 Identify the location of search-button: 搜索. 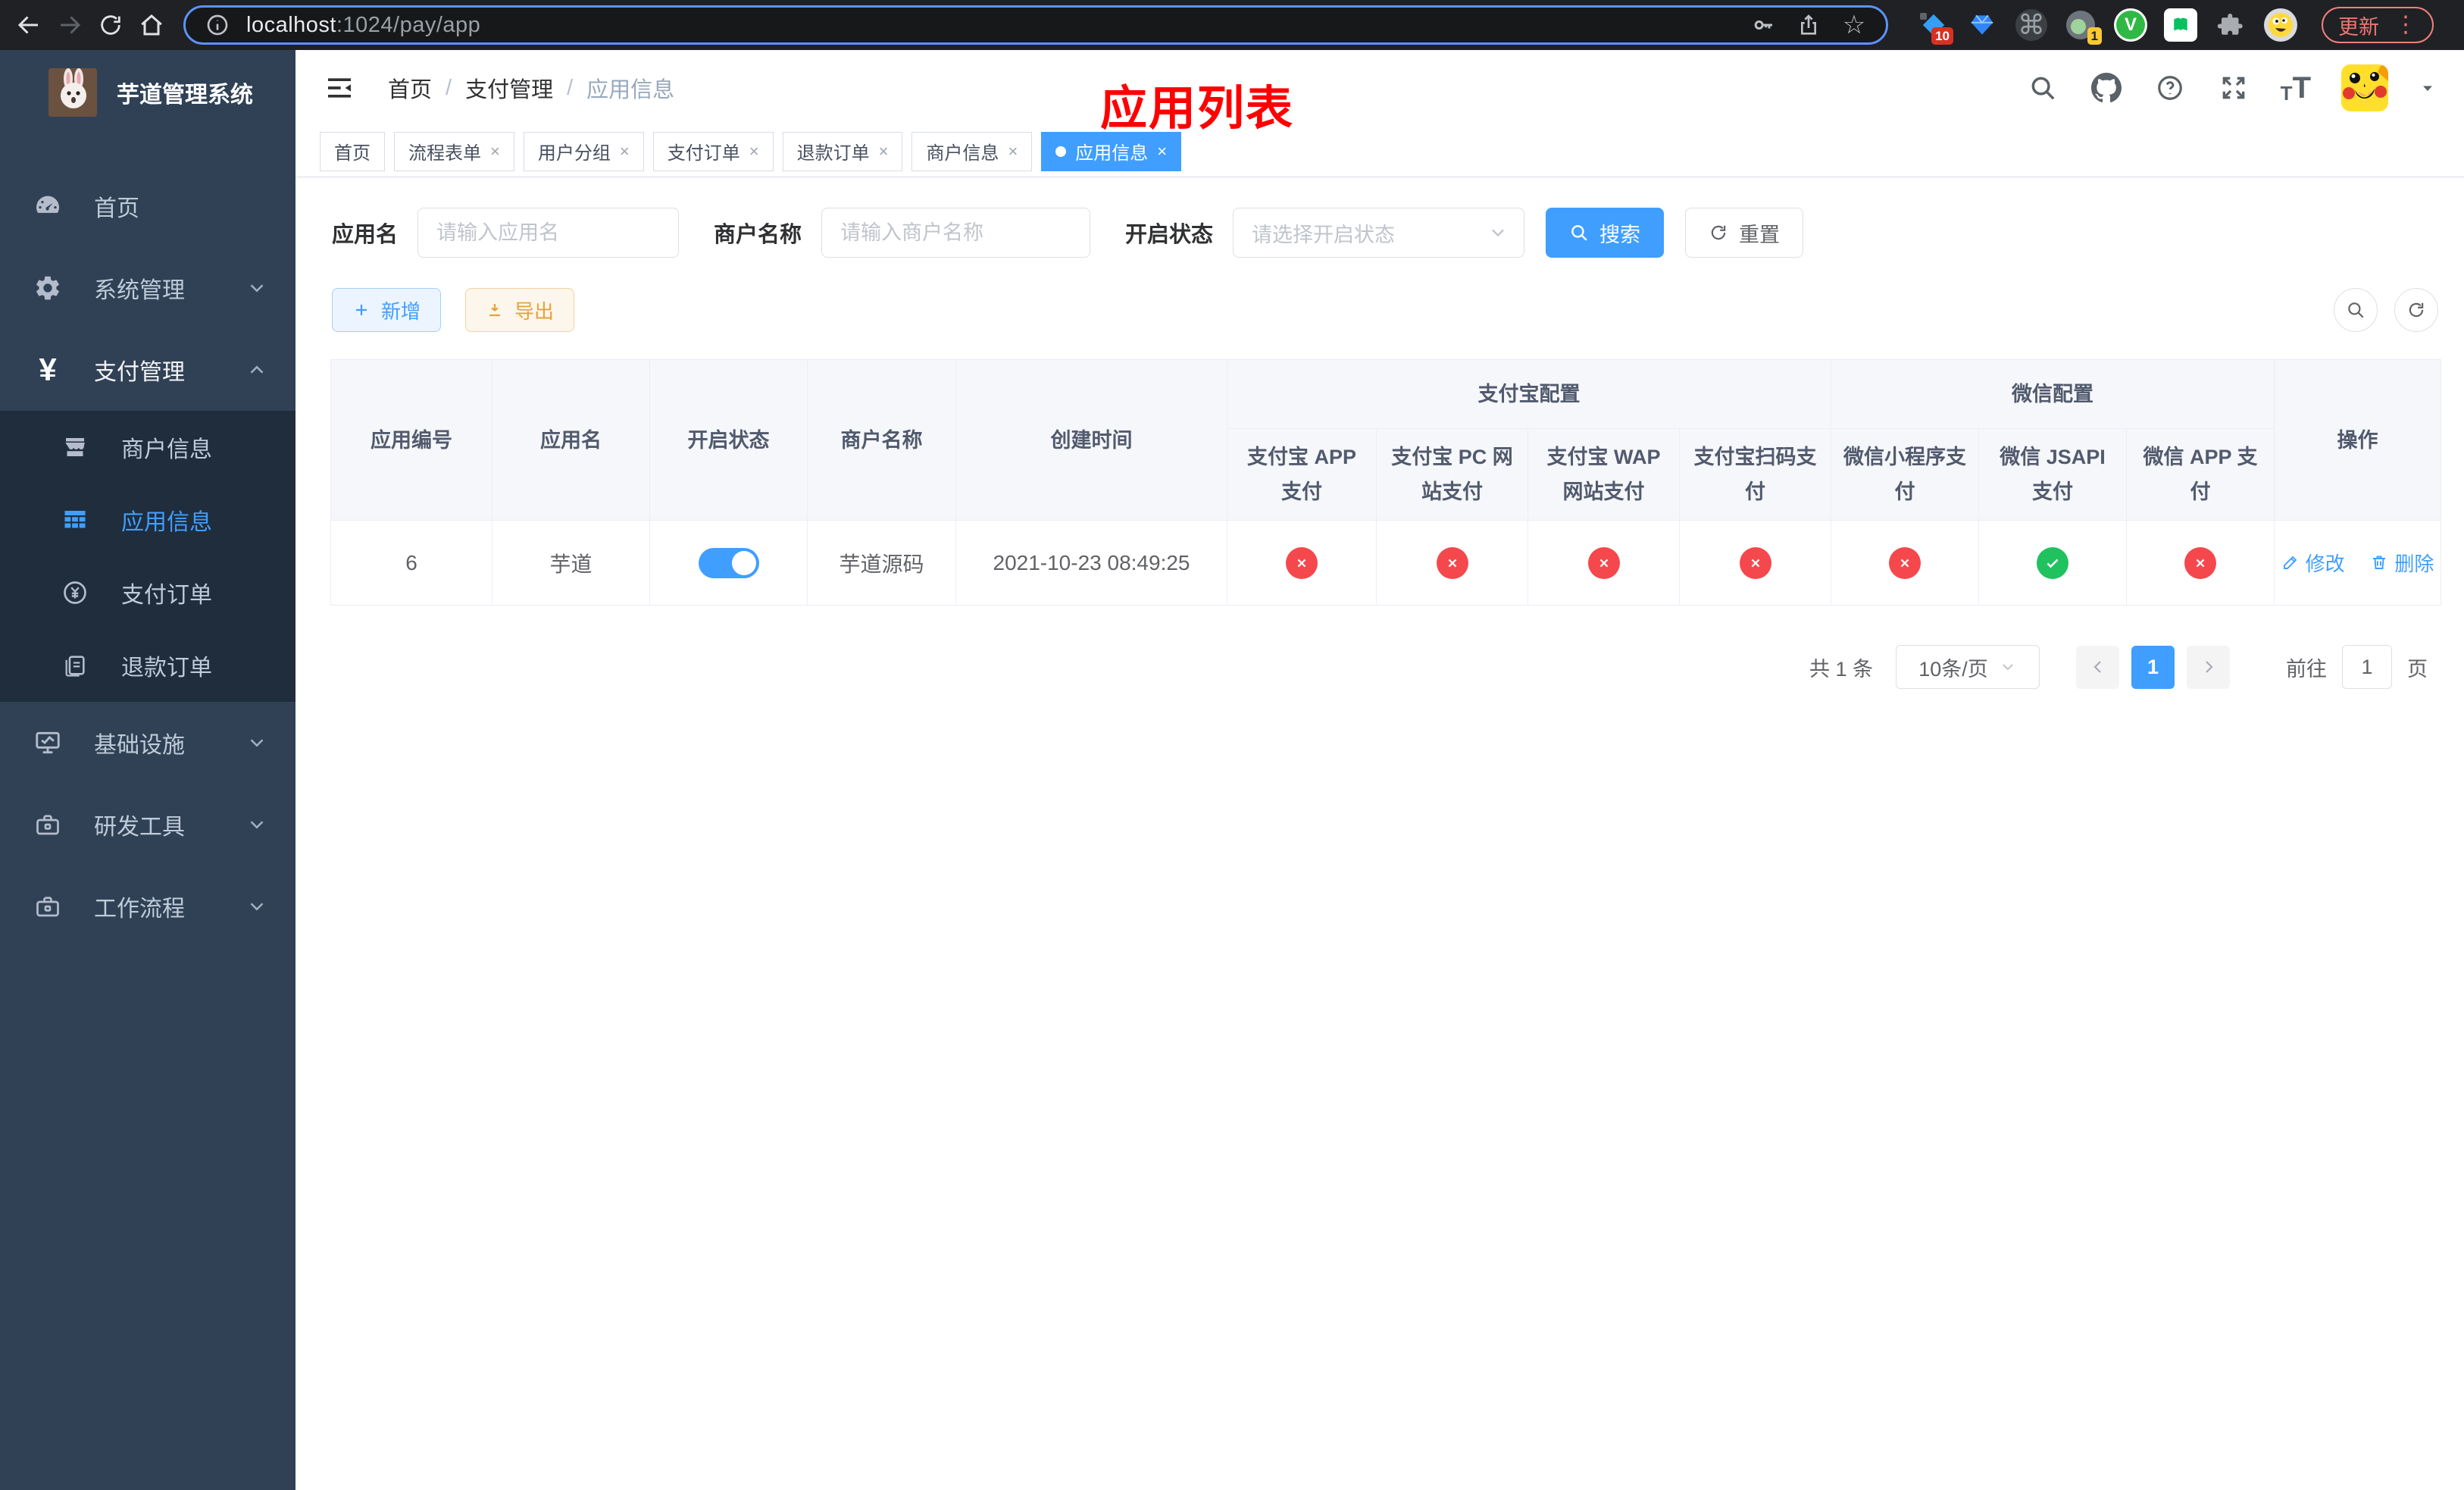
(1605, 233).